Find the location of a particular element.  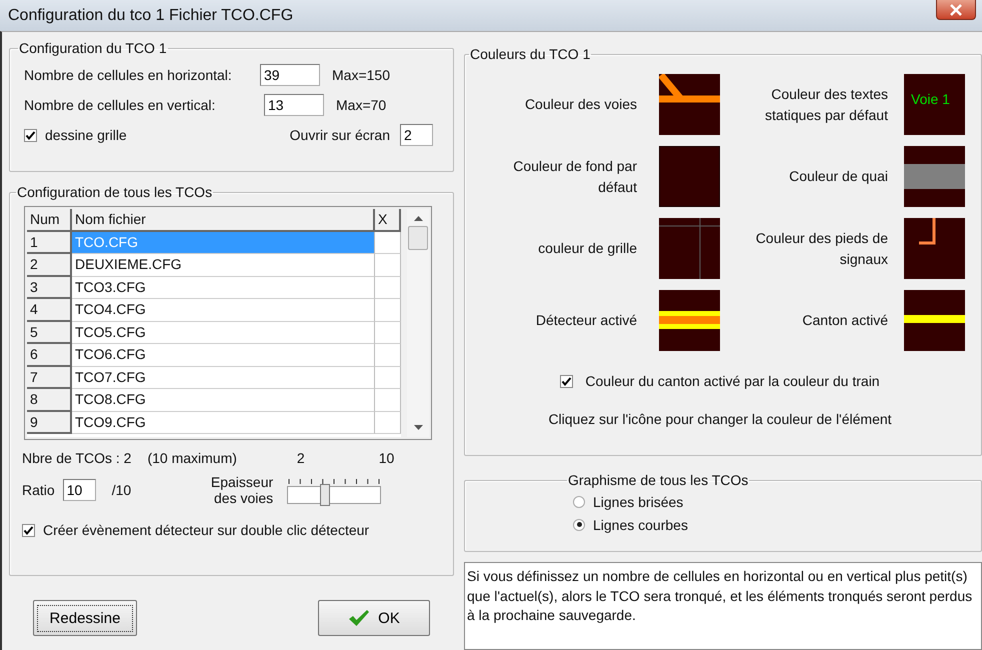

row-number: 6 is located at coordinates (49, 355).